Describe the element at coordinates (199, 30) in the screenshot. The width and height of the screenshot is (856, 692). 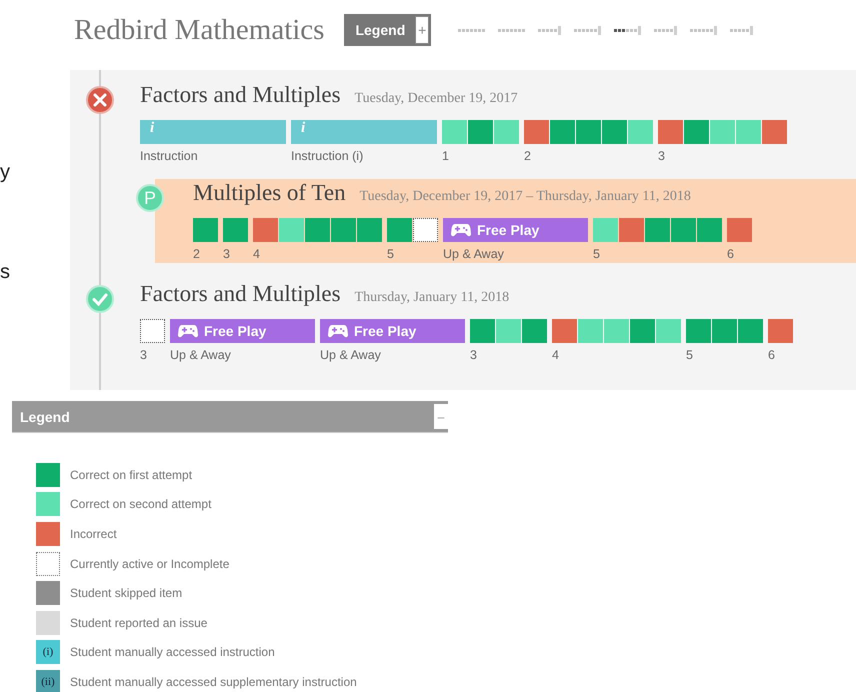
I see `app-title: Redbird Mathematics` at that location.